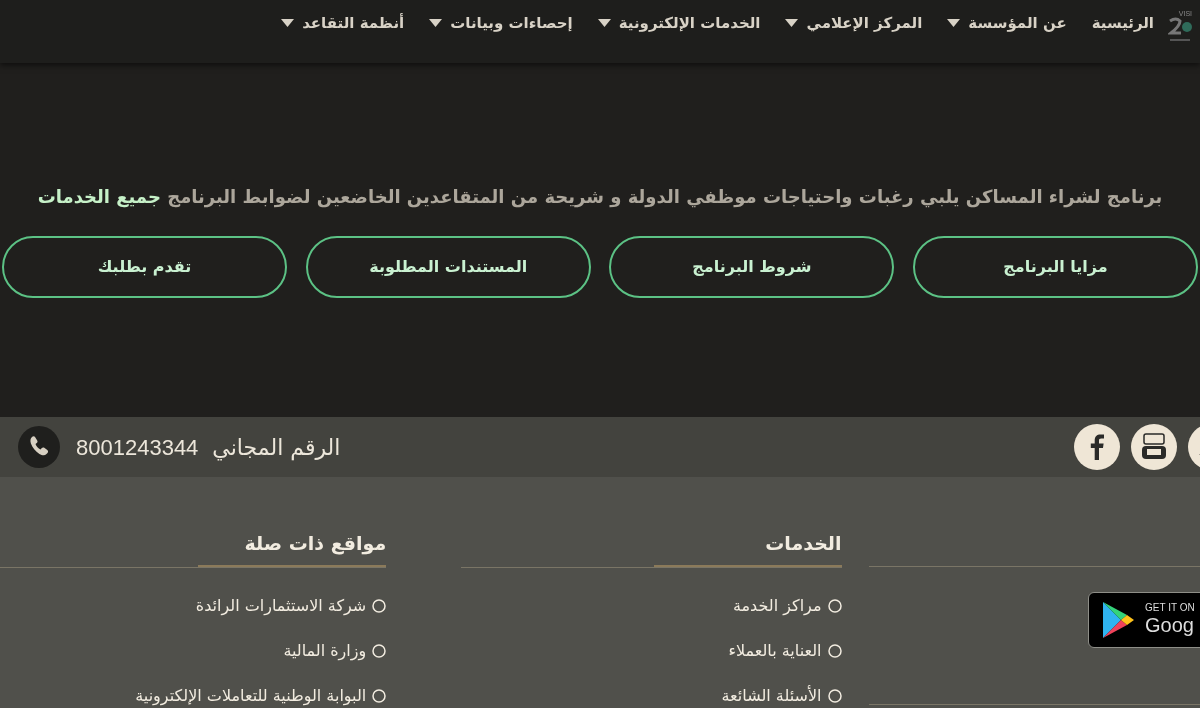 The image size is (1200, 708). I want to click on facebook-icon, so click(1097, 447).